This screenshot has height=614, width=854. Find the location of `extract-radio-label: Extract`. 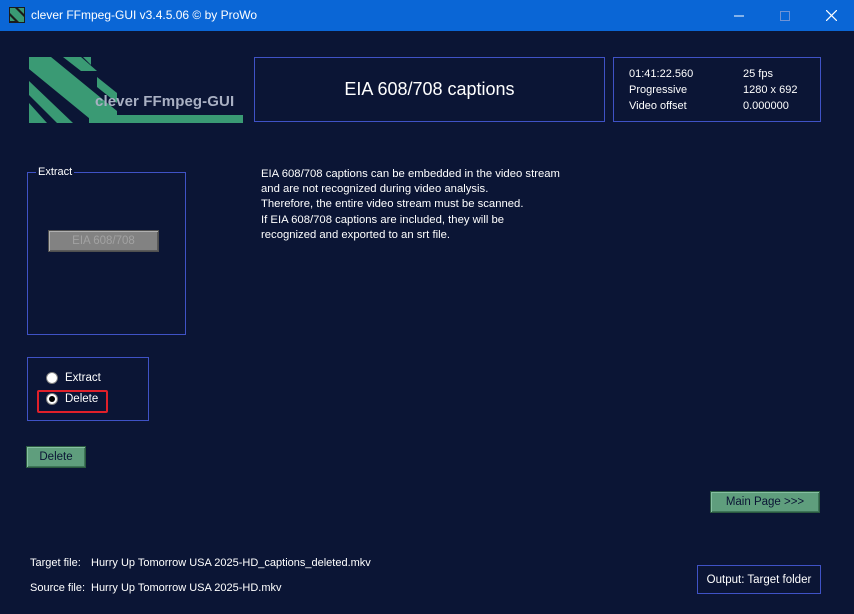

extract-radio-label: Extract is located at coordinates (83, 378).